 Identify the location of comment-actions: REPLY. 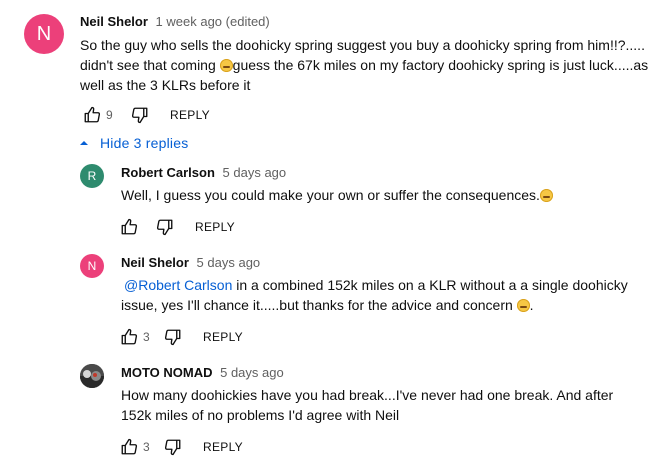
(176, 227).